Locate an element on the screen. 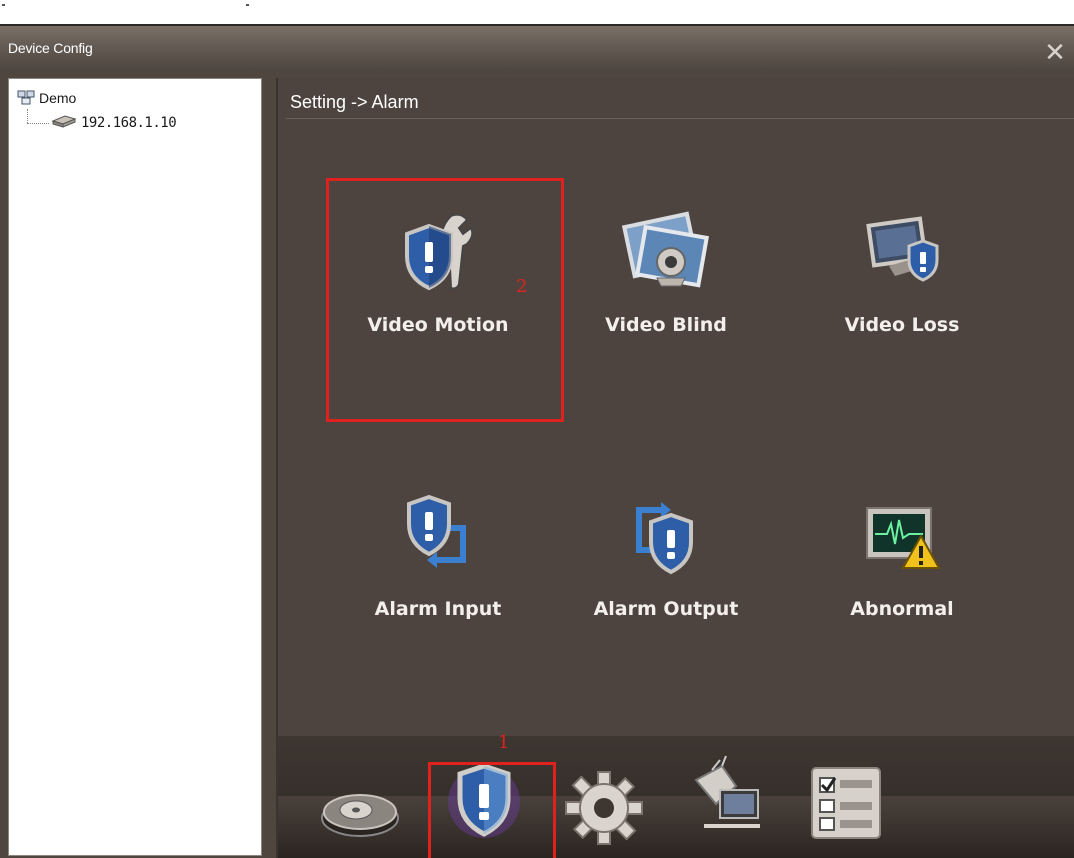  tile-label: Alarm Input is located at coordinates (438, 609).